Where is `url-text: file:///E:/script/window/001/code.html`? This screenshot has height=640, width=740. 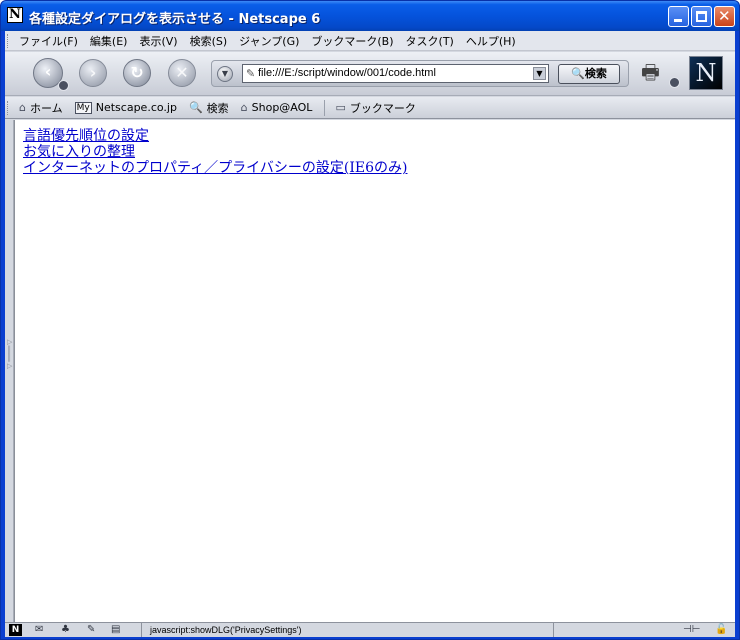 url-text: file:///E:/script/window/001/code.html is located at coordinates (347, 73).